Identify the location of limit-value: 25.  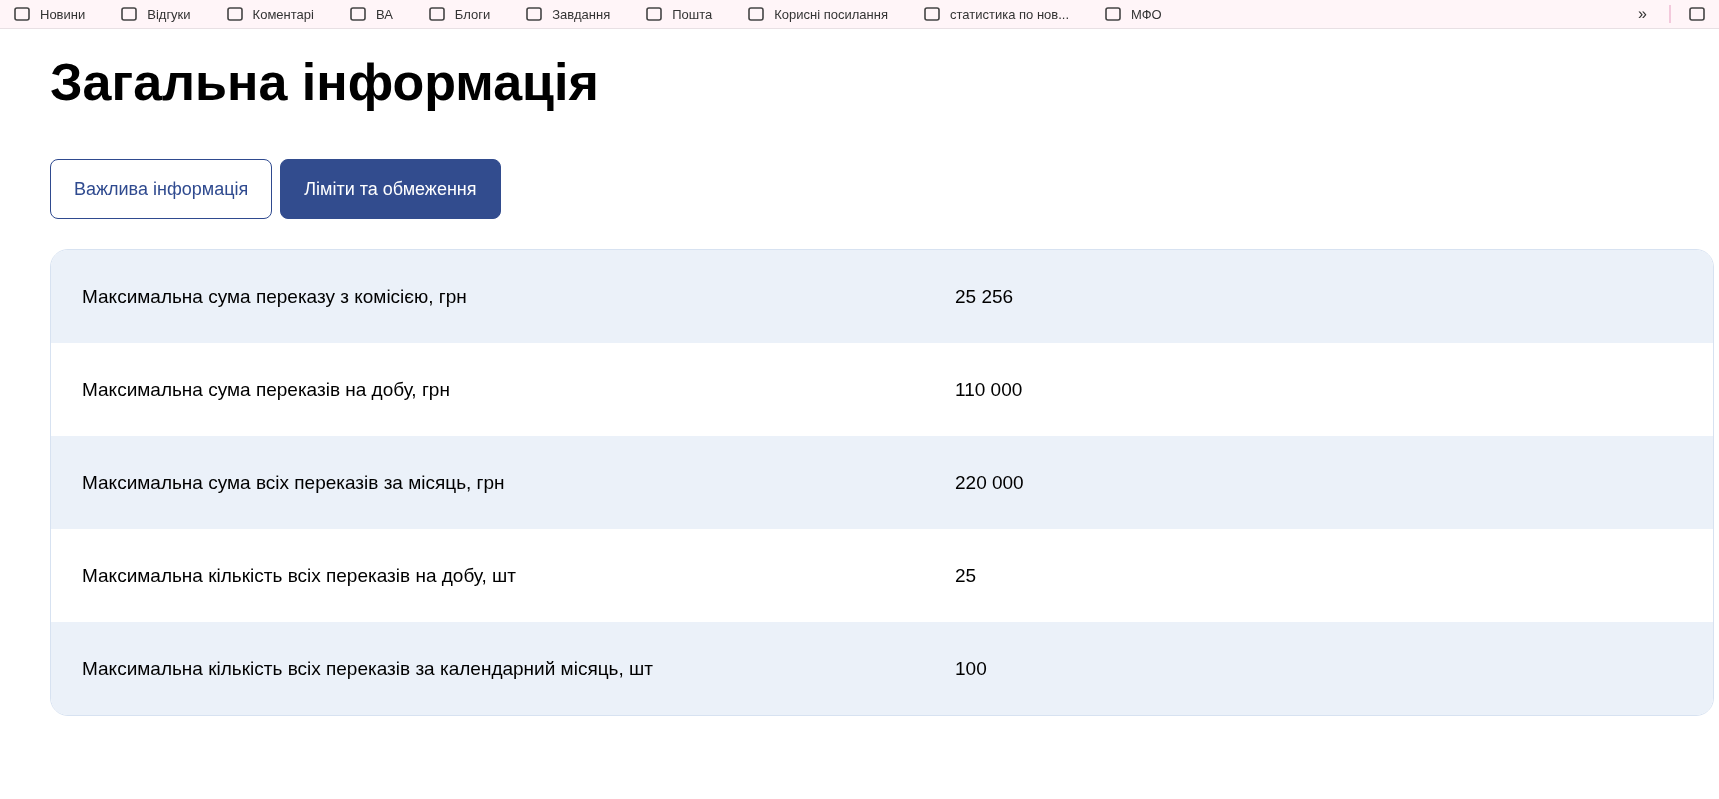
(966, 575).